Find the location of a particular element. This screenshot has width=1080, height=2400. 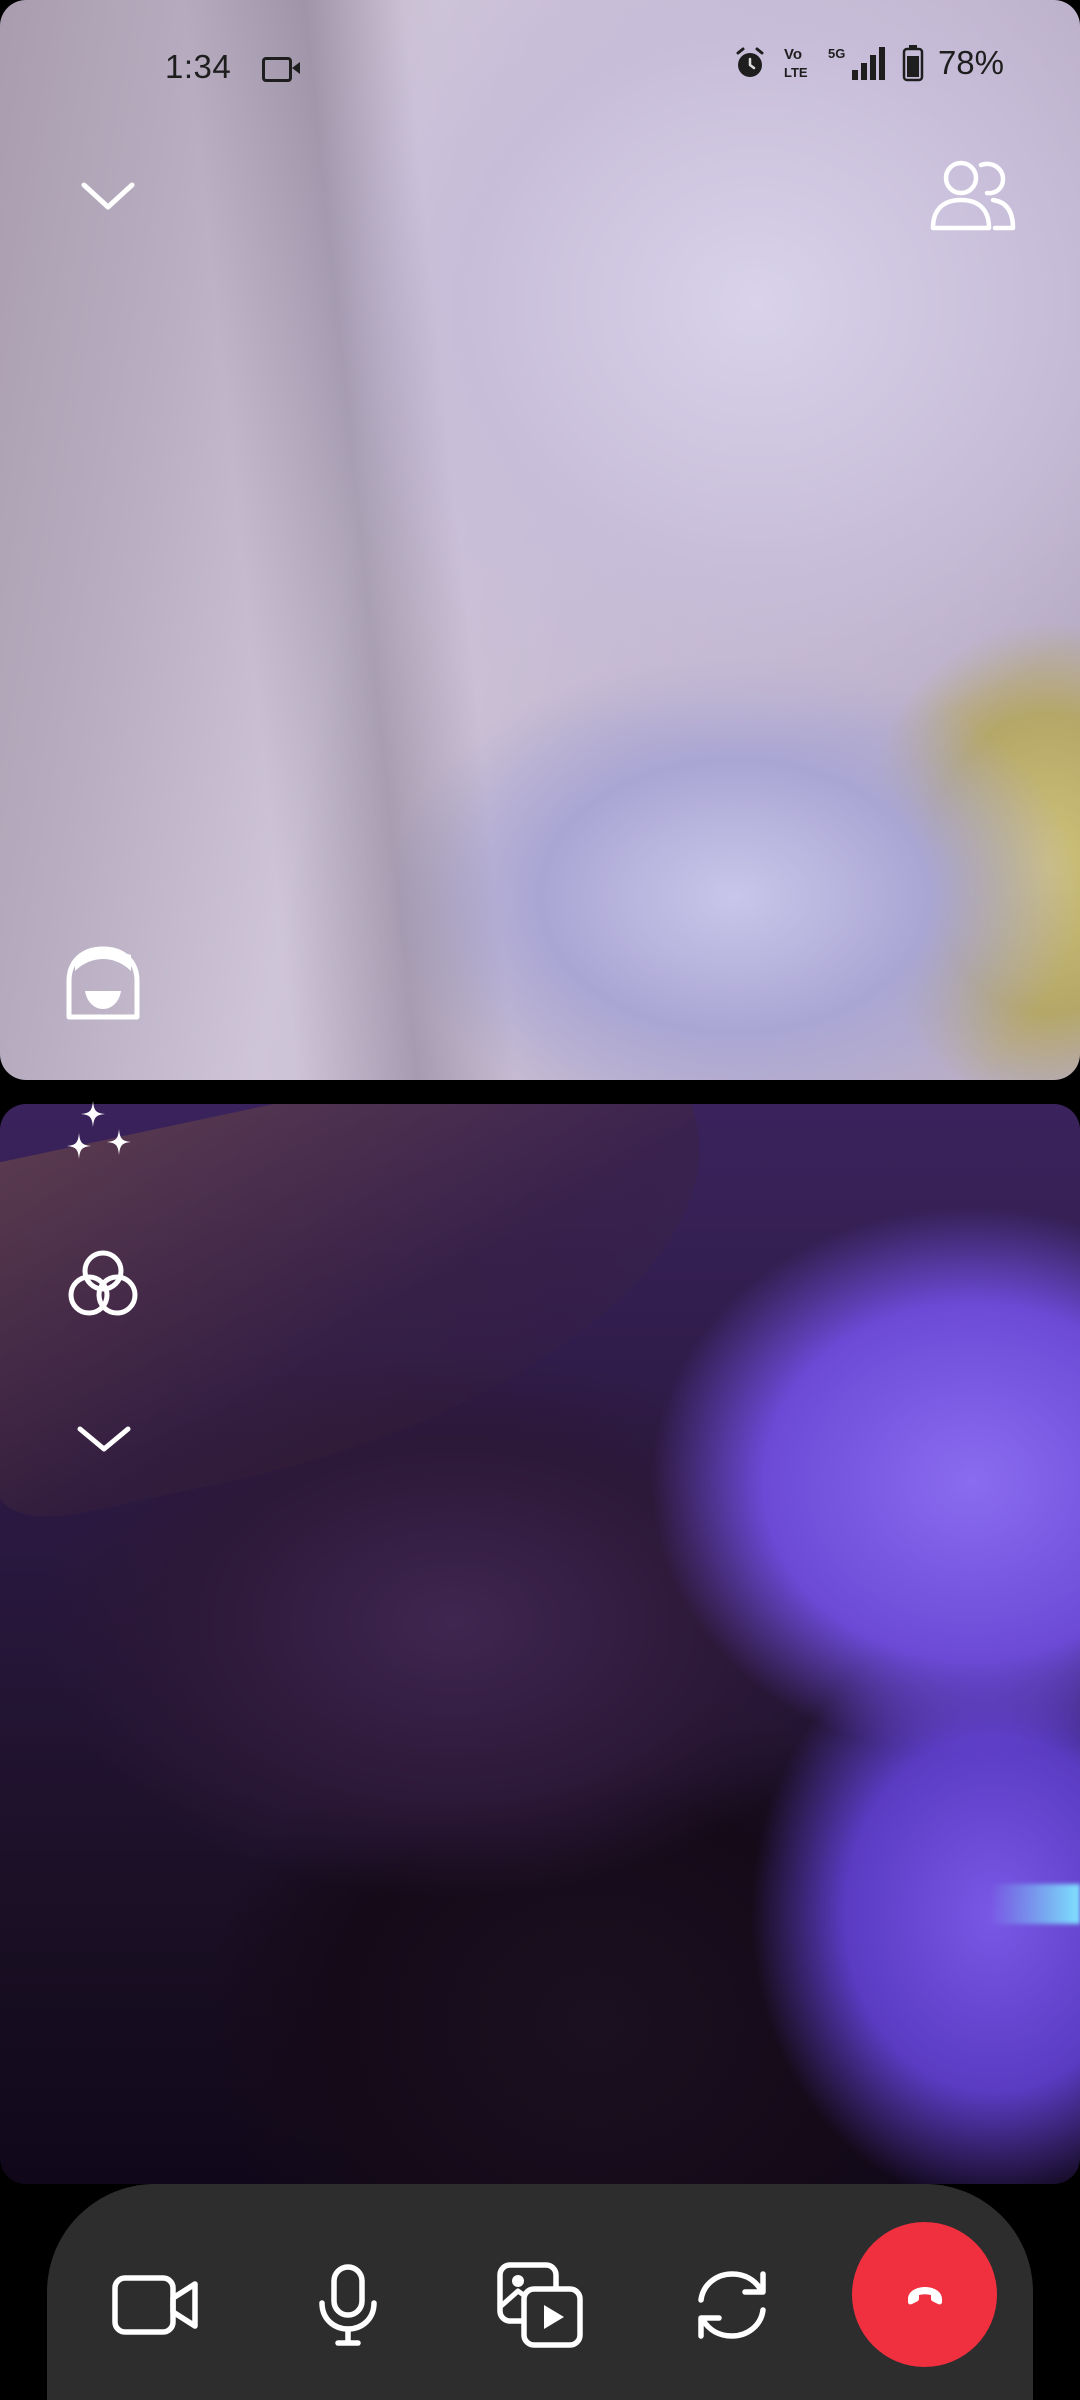

avatar-reaction-icon is located at coordinates (103, 983).